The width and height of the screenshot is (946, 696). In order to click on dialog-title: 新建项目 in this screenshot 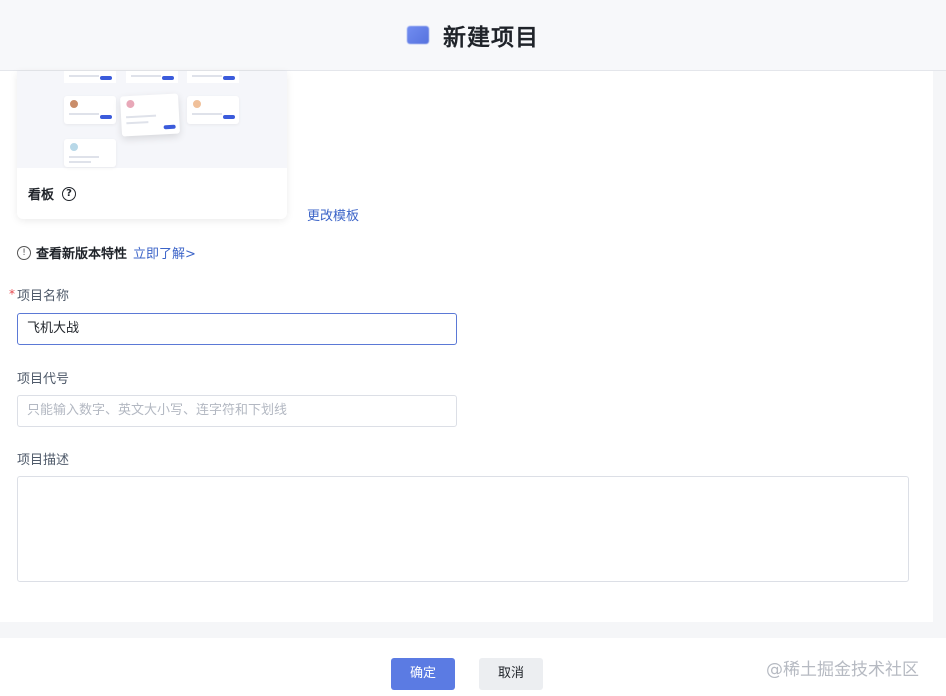, I will do `click(491, 38)`.